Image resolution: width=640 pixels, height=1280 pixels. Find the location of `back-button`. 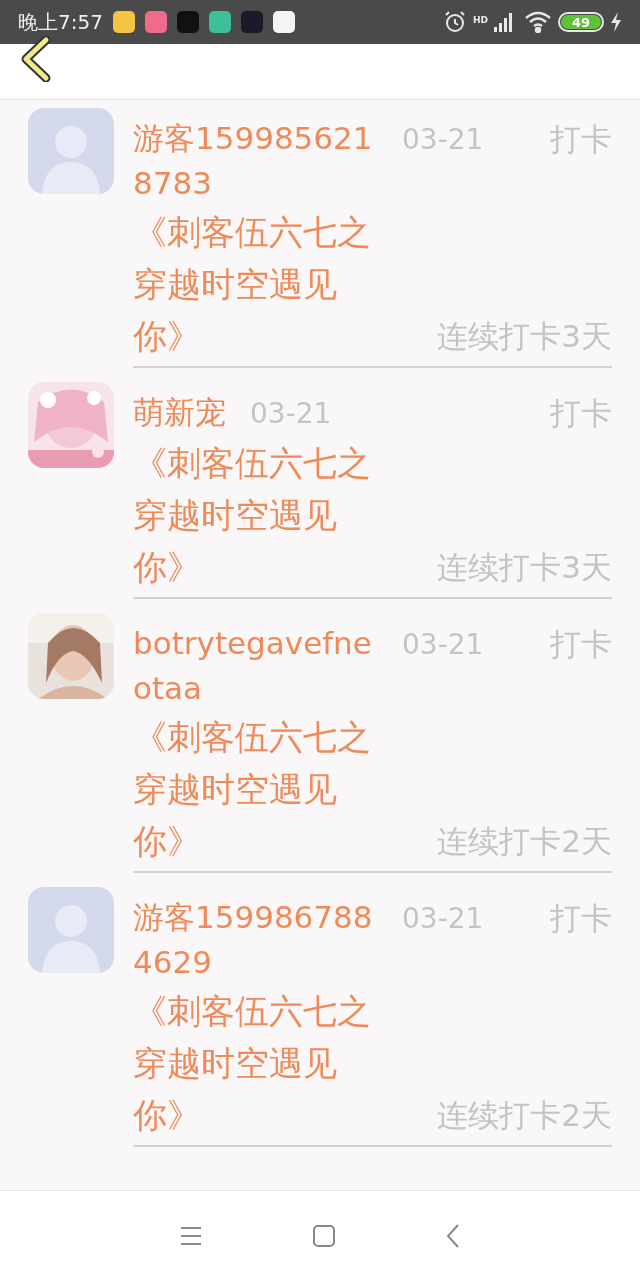

back-button is located at coordinates (36, 59).